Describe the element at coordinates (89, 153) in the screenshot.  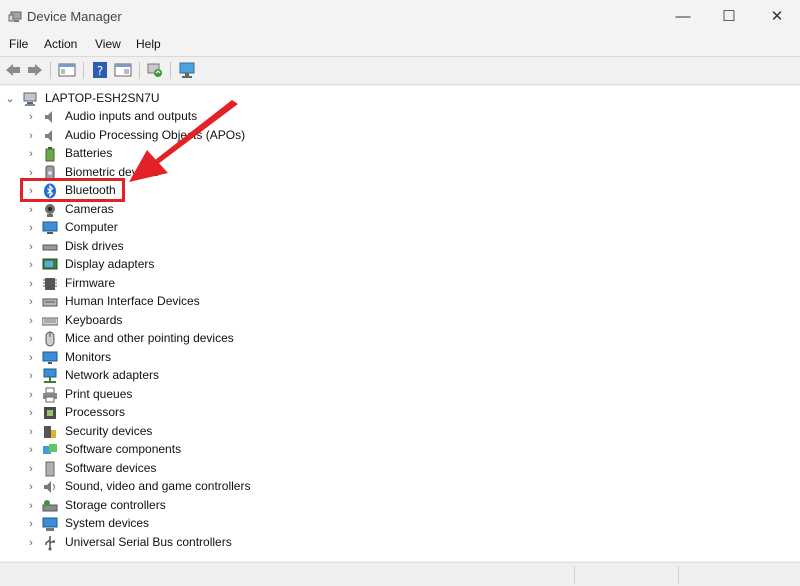
I see `tree-item-label: Batteries` at that location.